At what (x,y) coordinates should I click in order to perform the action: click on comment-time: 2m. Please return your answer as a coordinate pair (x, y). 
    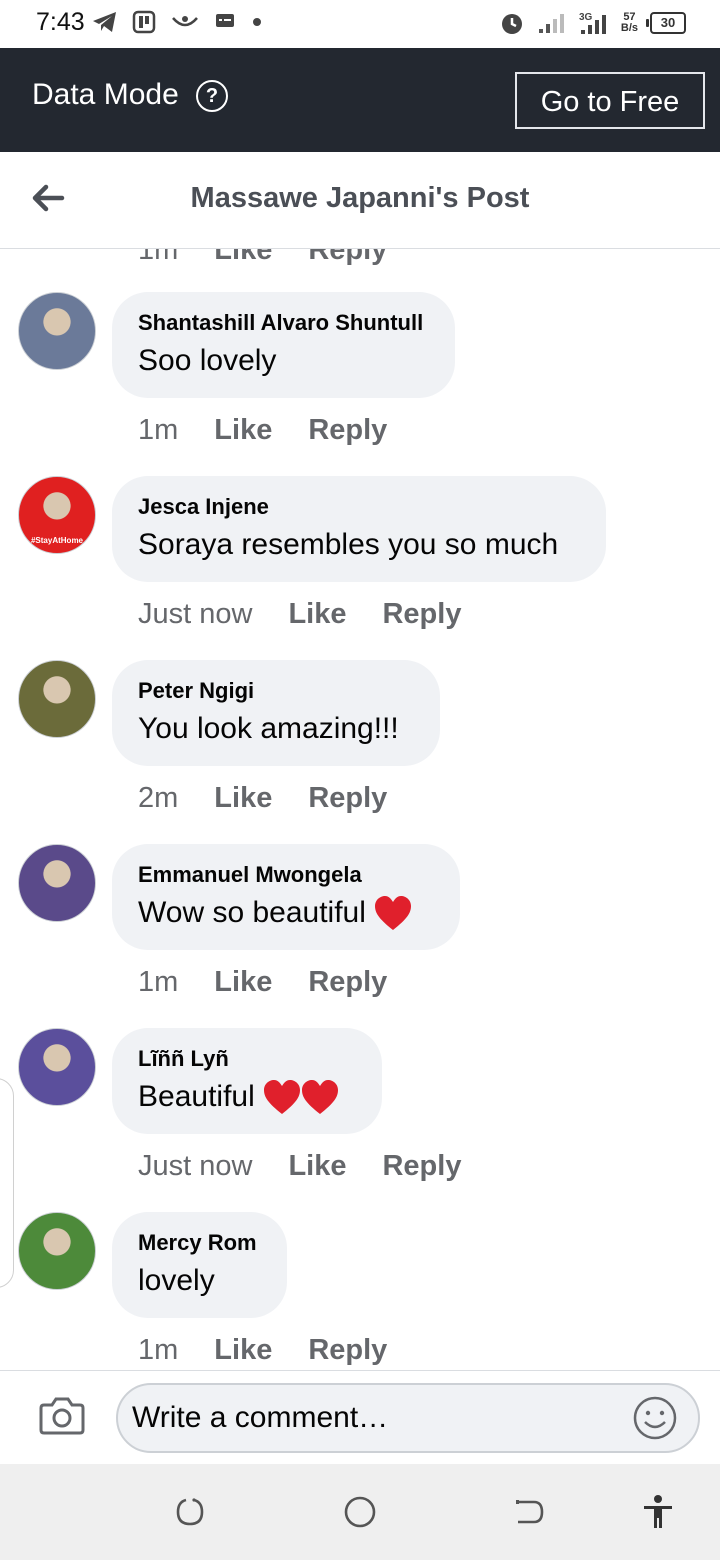
    Looking at the image, I should click on (158, 798).